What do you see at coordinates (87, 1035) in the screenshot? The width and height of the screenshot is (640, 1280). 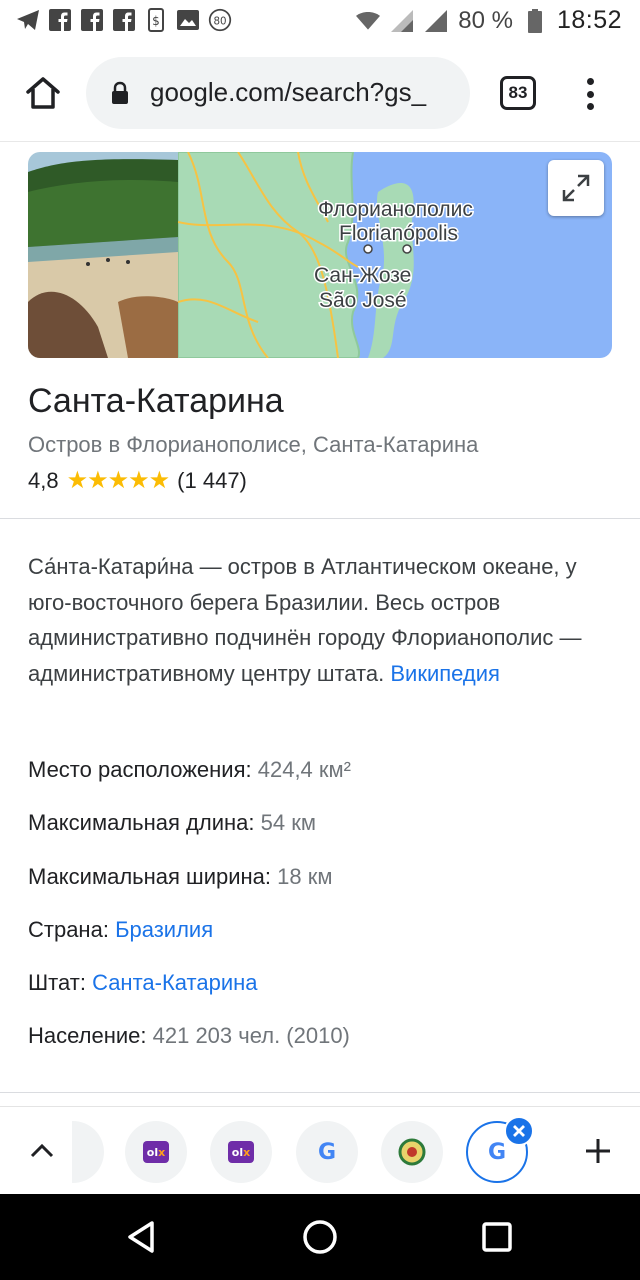 I see `fact-label: Население:` at bounding box center [87, 1035].